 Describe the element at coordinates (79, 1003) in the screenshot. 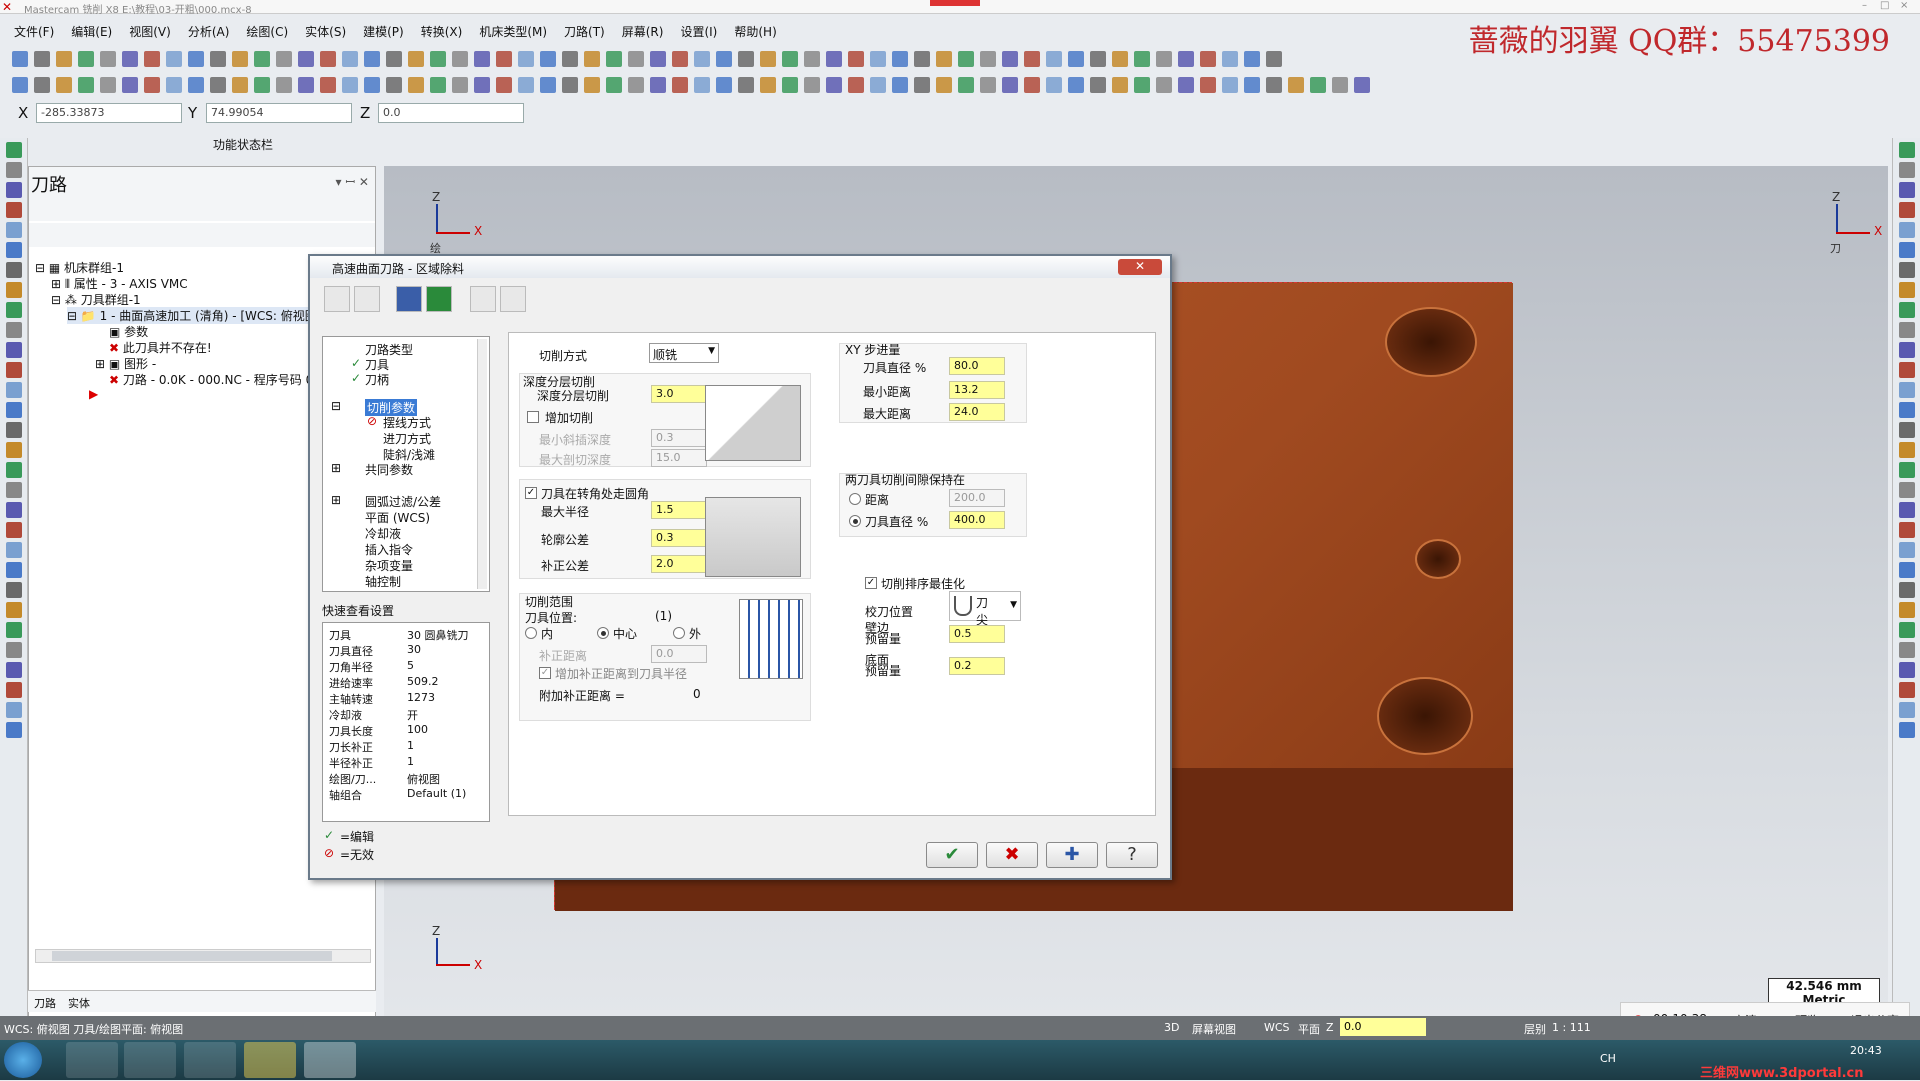

I see `tab-solids: 实体` at that location.